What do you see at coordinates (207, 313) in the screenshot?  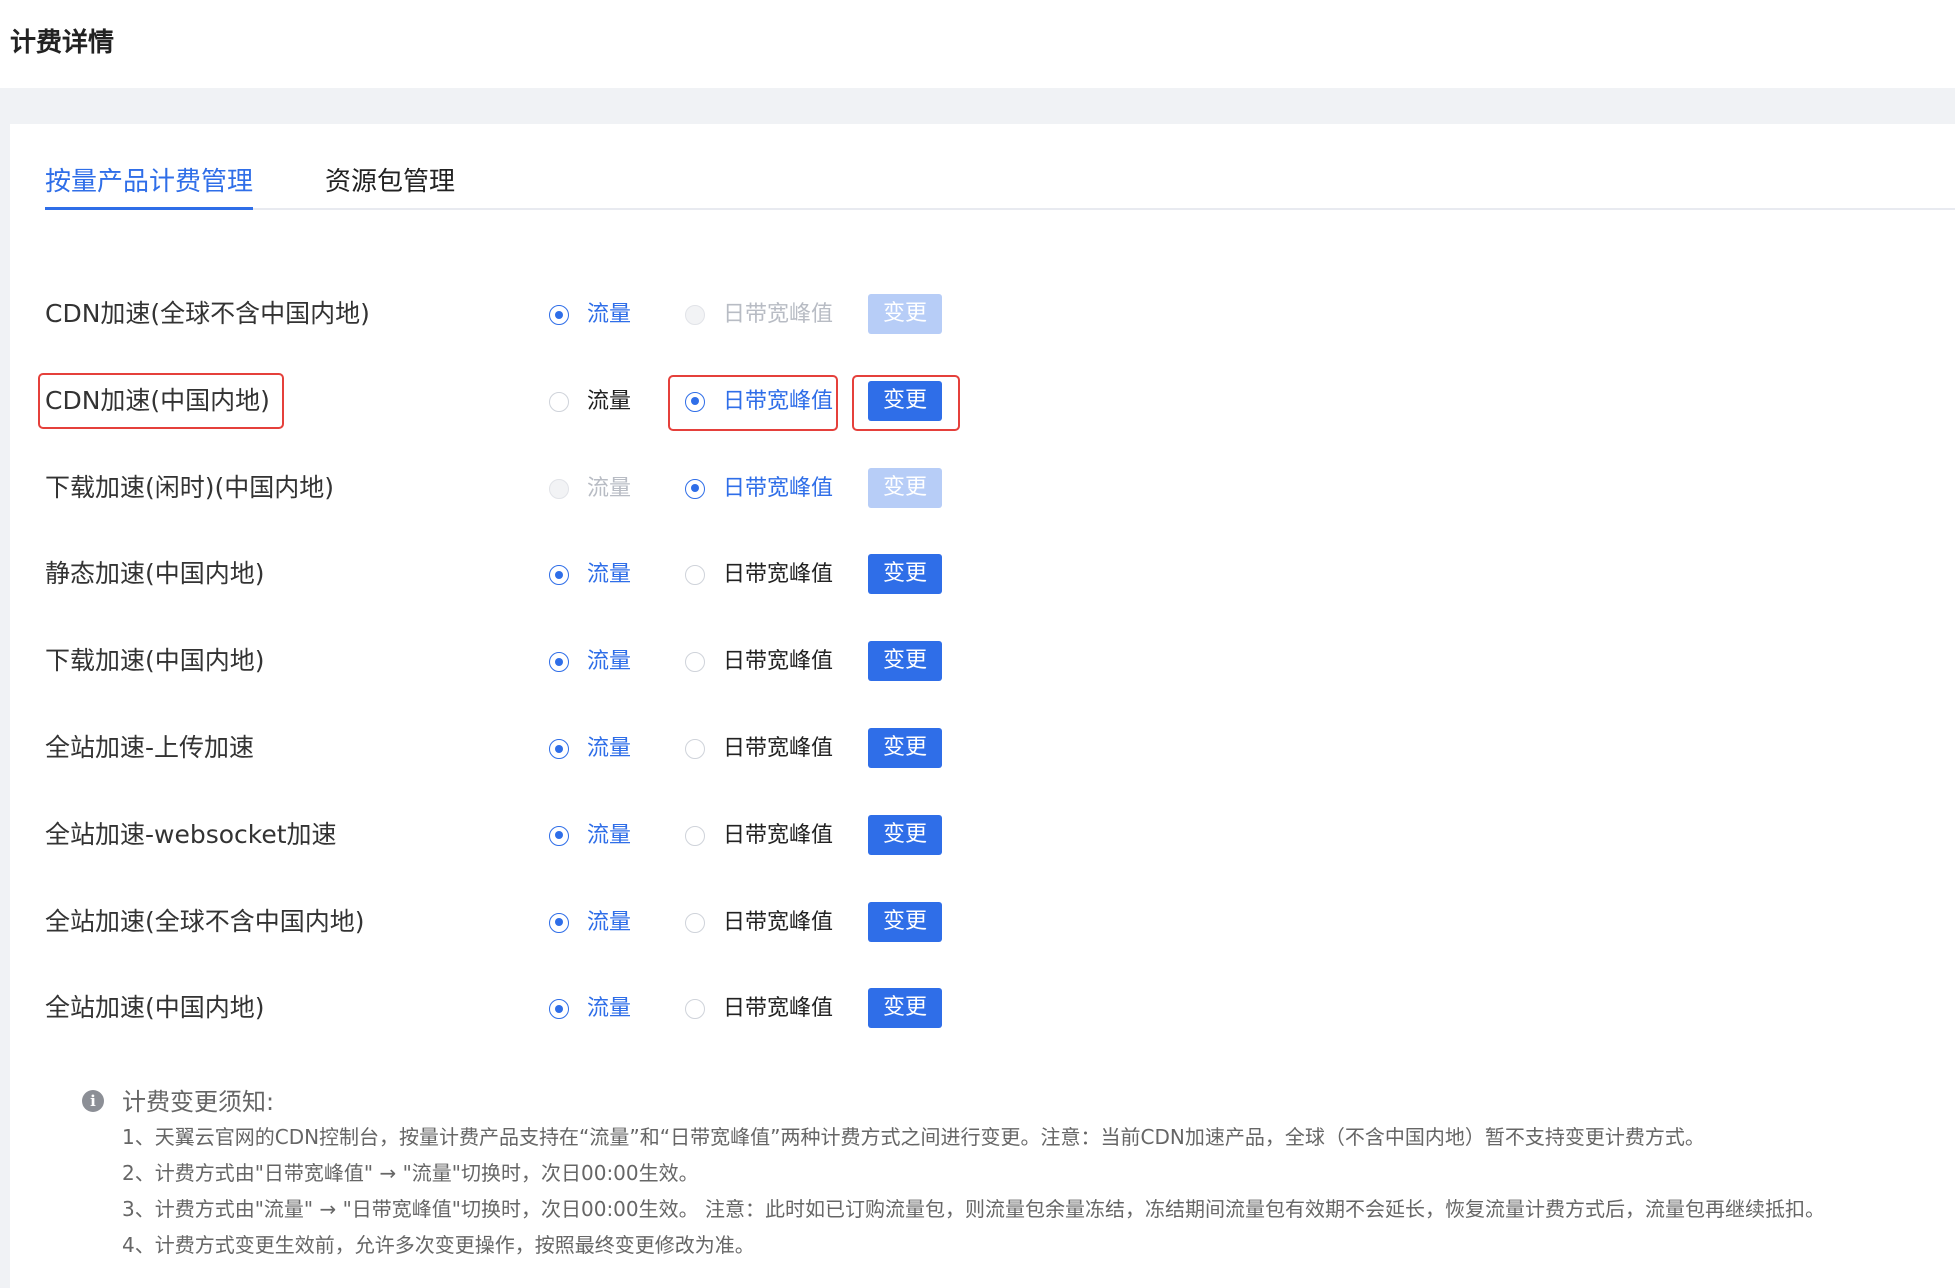 I see `product-name: CDN加速(全球不含中国内地)` at bounding box center [207, 313].